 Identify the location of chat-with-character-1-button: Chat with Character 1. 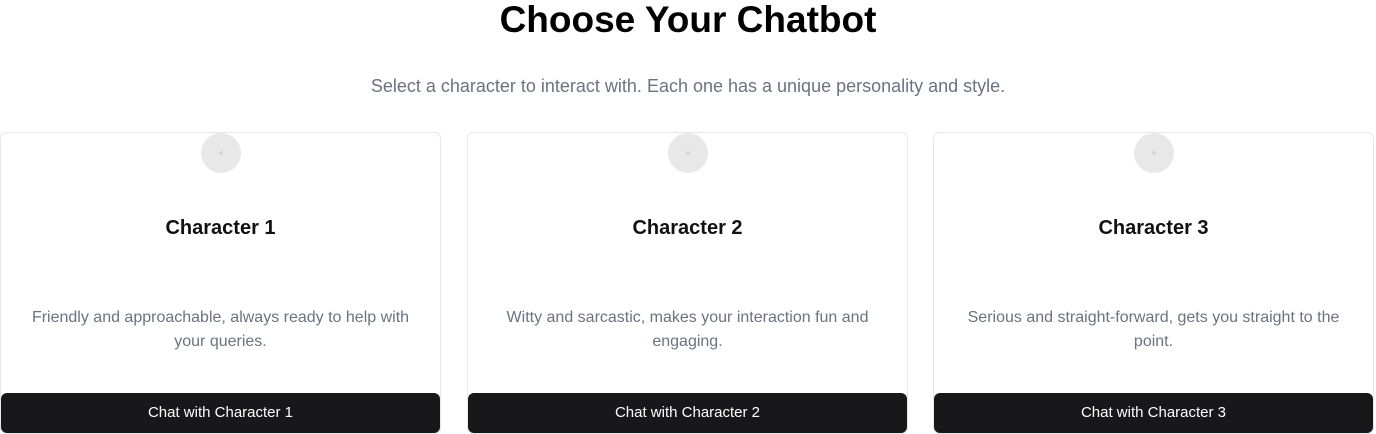
(220, 413).